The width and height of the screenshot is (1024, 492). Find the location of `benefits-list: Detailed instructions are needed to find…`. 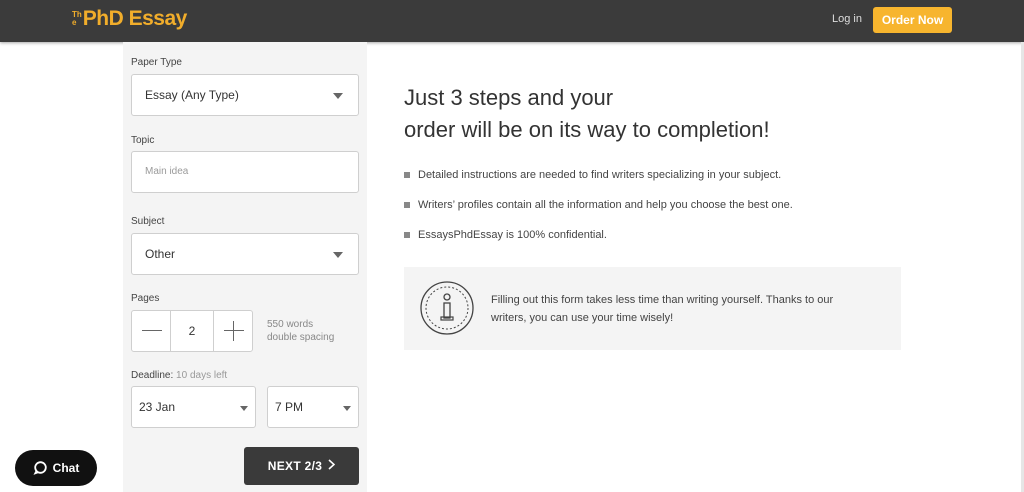

benefits-list: Detailed instructions are needed to find… is located at coordinates (598, 213).